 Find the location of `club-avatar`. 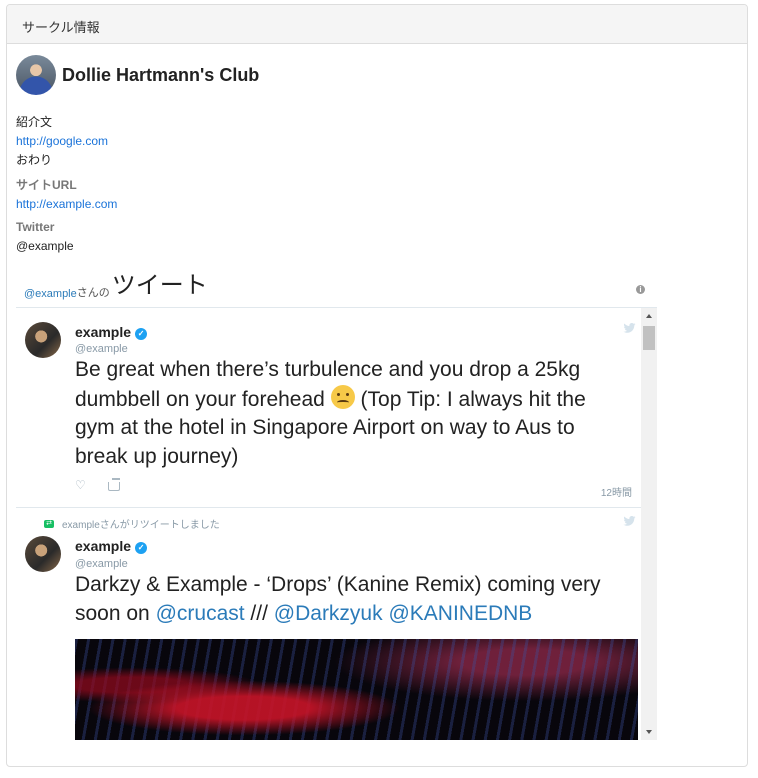

club-avatar is located at coordinates (36, 75).